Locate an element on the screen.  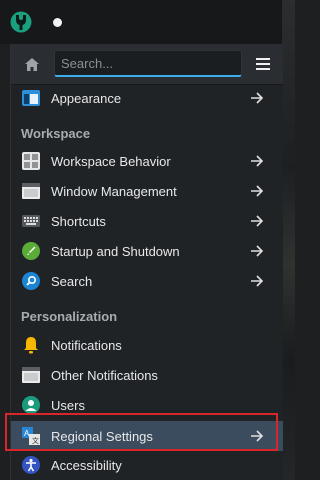
home-button is located at coordinates (32, 64).